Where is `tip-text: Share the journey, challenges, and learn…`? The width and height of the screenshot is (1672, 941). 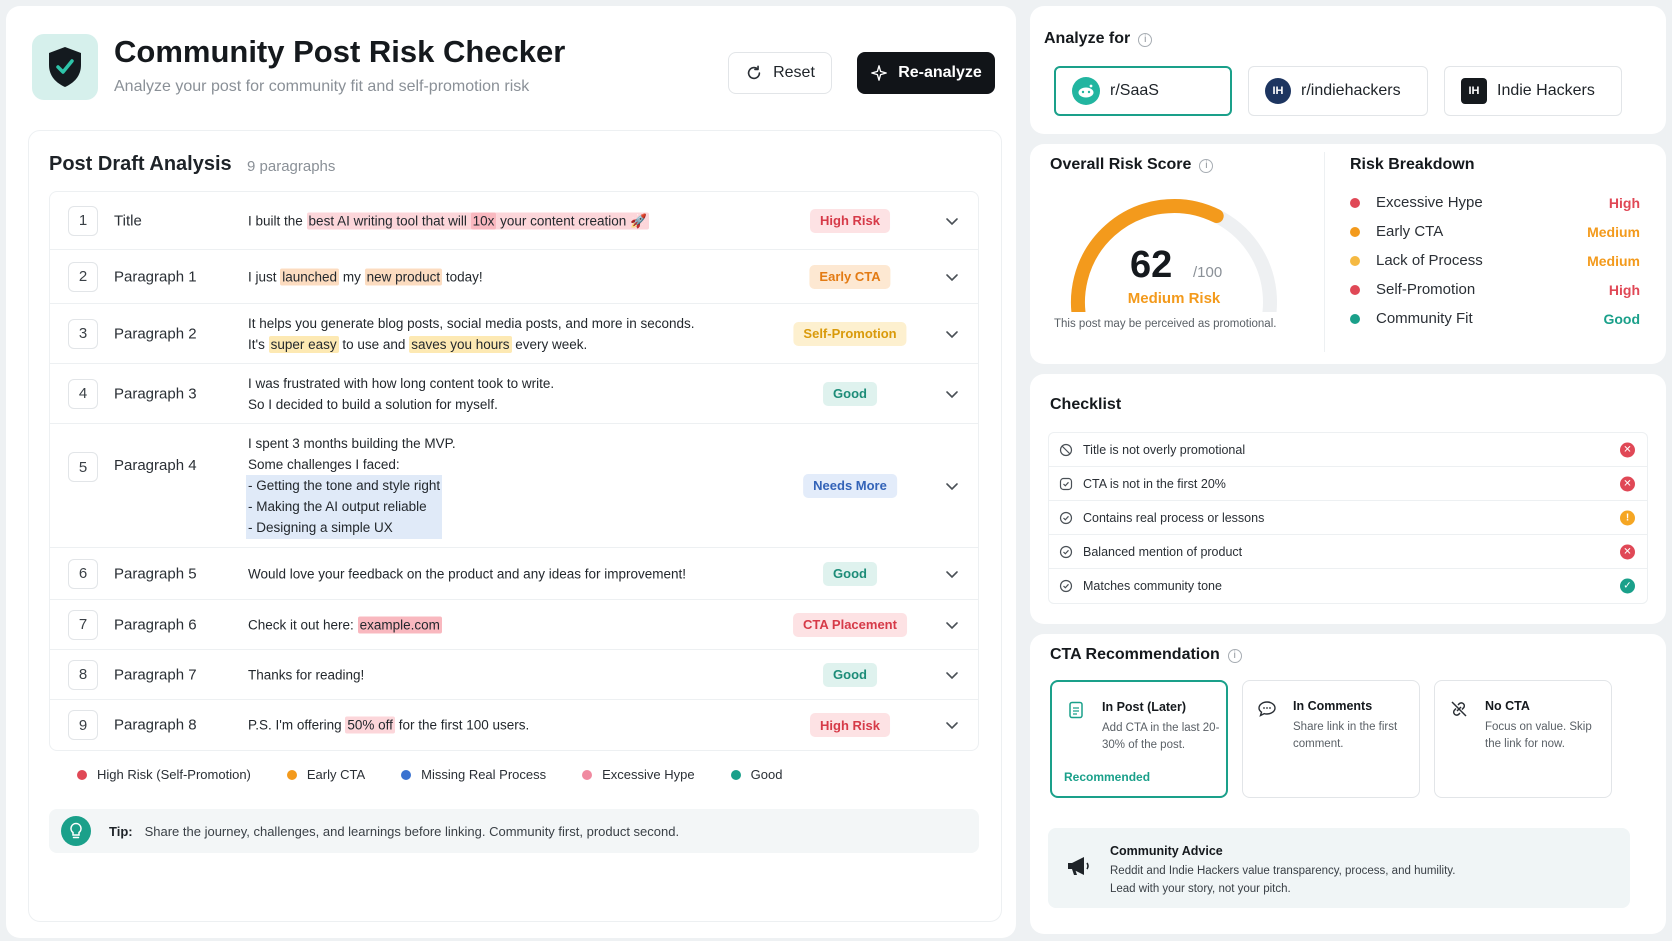 tip-text: Share the journey, challenges, and learn… is located at coordinates (412, 831).